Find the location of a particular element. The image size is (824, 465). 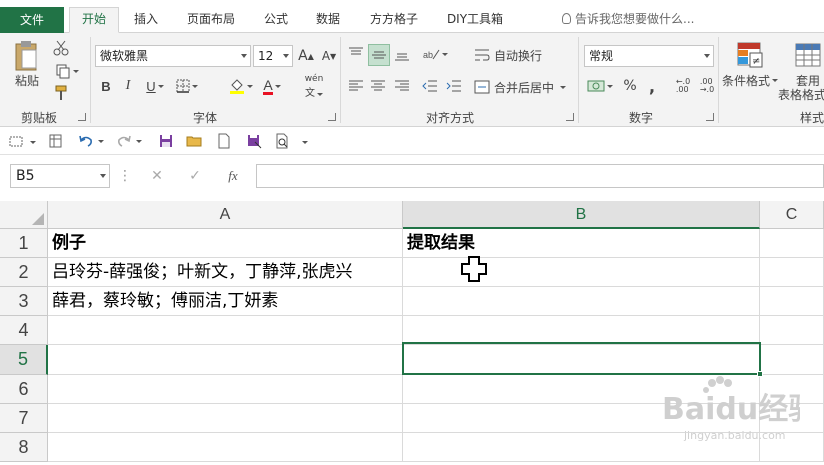

top-align-button is located at coordinates (356, 54).